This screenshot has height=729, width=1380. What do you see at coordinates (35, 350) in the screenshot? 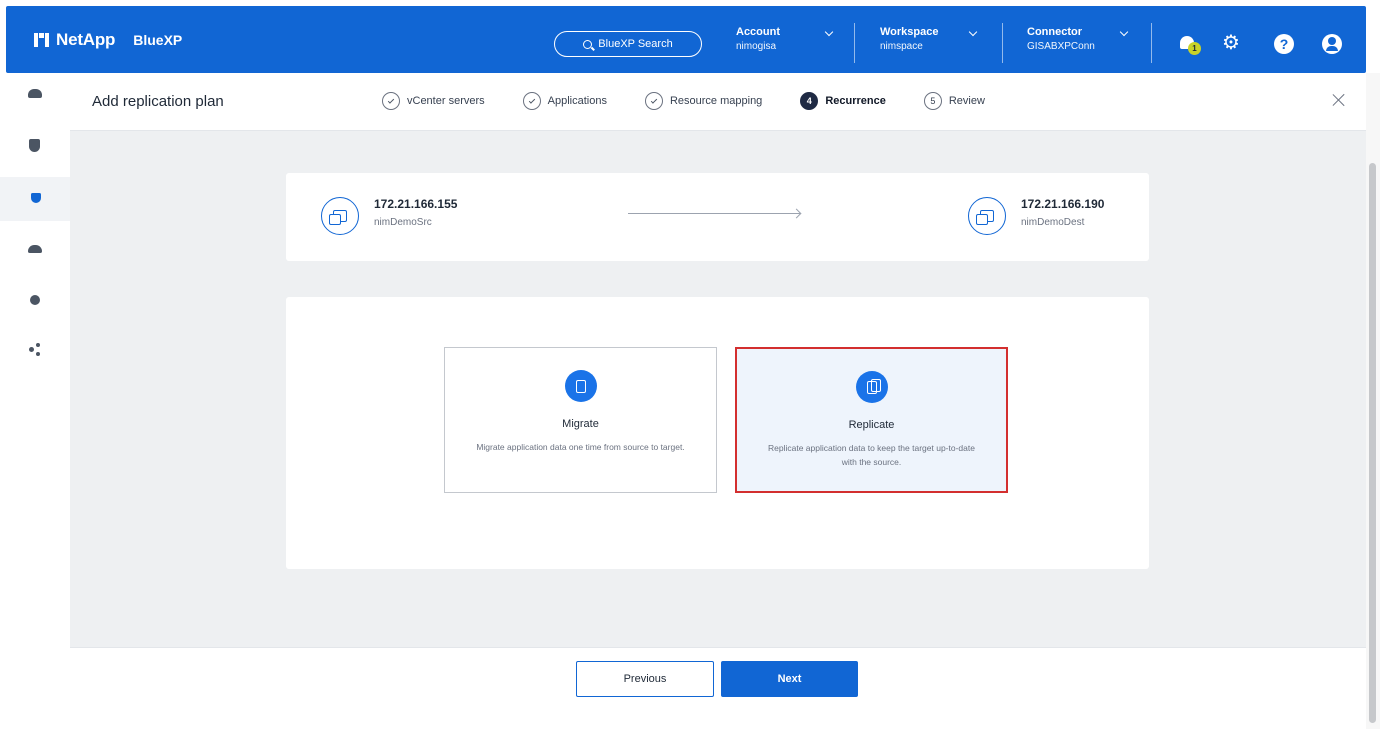
I see `rail-analysis` at bounding box center [35, 350].